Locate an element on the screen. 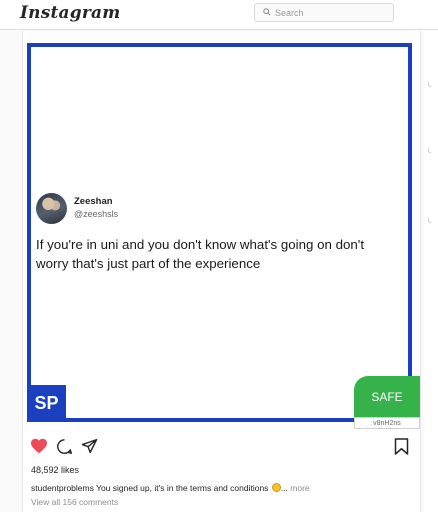 The height and width of the screenshot is (512, 438). instagram-logo: Instagram is located at coordinates (70, 13).